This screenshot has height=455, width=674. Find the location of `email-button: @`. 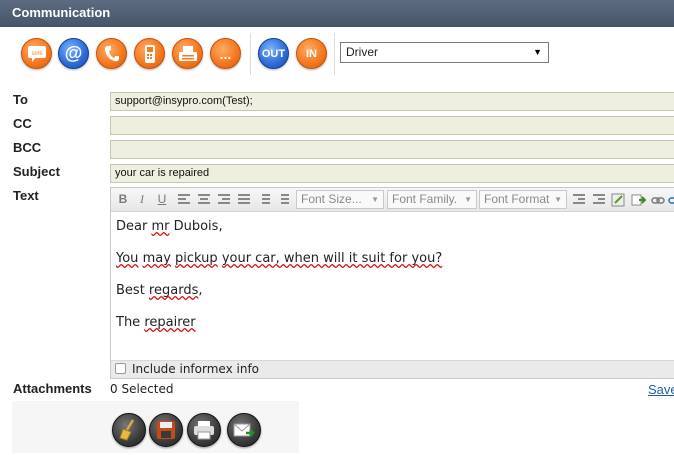

email-button: @ is located at coordinates (73, 53).